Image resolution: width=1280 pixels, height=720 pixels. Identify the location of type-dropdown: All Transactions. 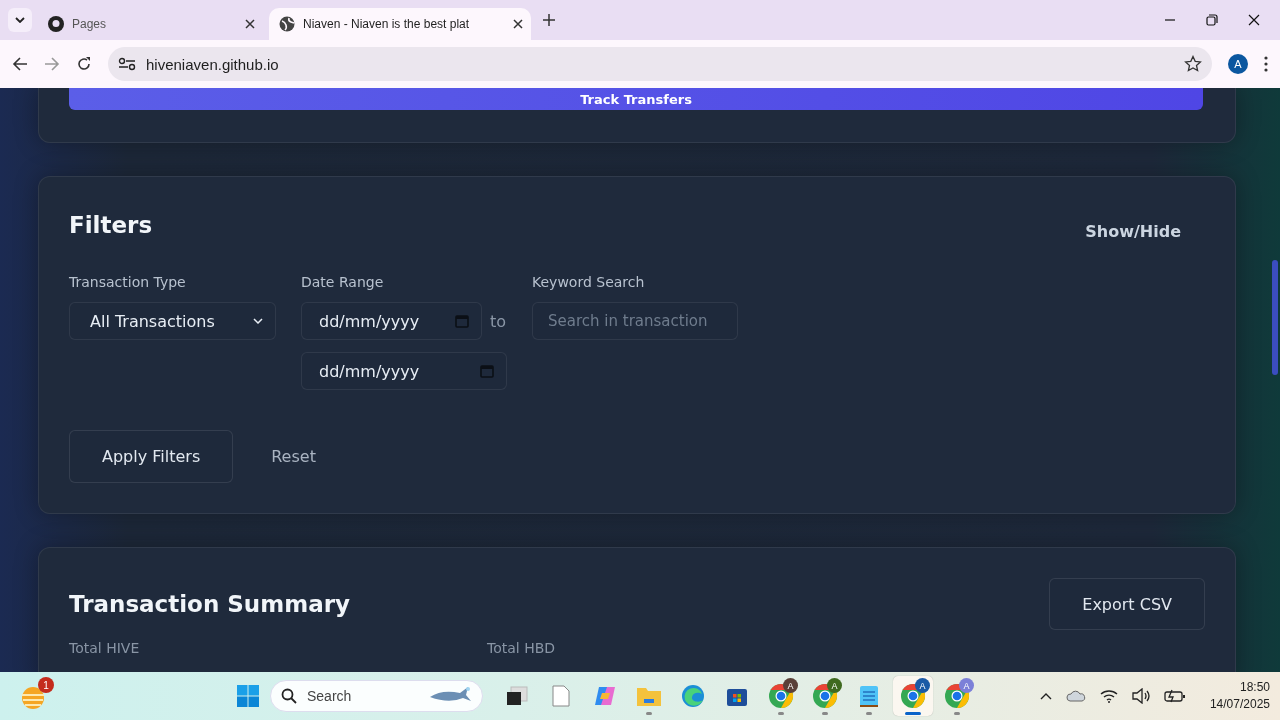
(172, 321).